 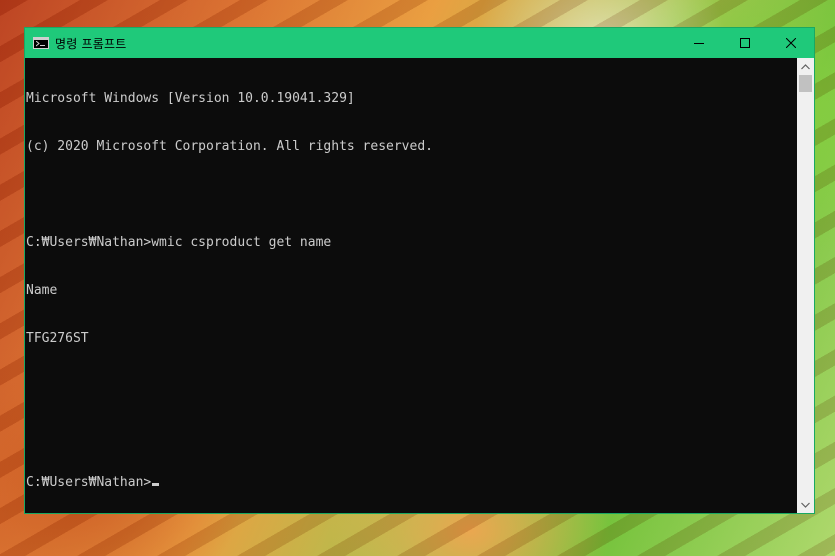 I want to click on close-button, so click(x=791, y=43).